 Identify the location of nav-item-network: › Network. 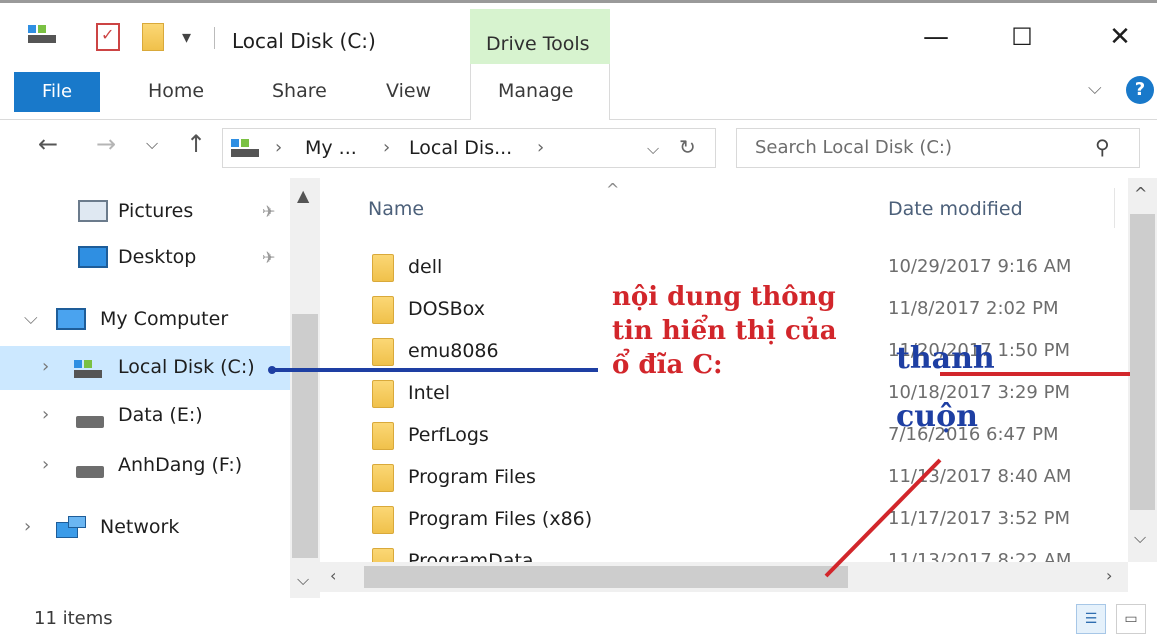
(145, 528).